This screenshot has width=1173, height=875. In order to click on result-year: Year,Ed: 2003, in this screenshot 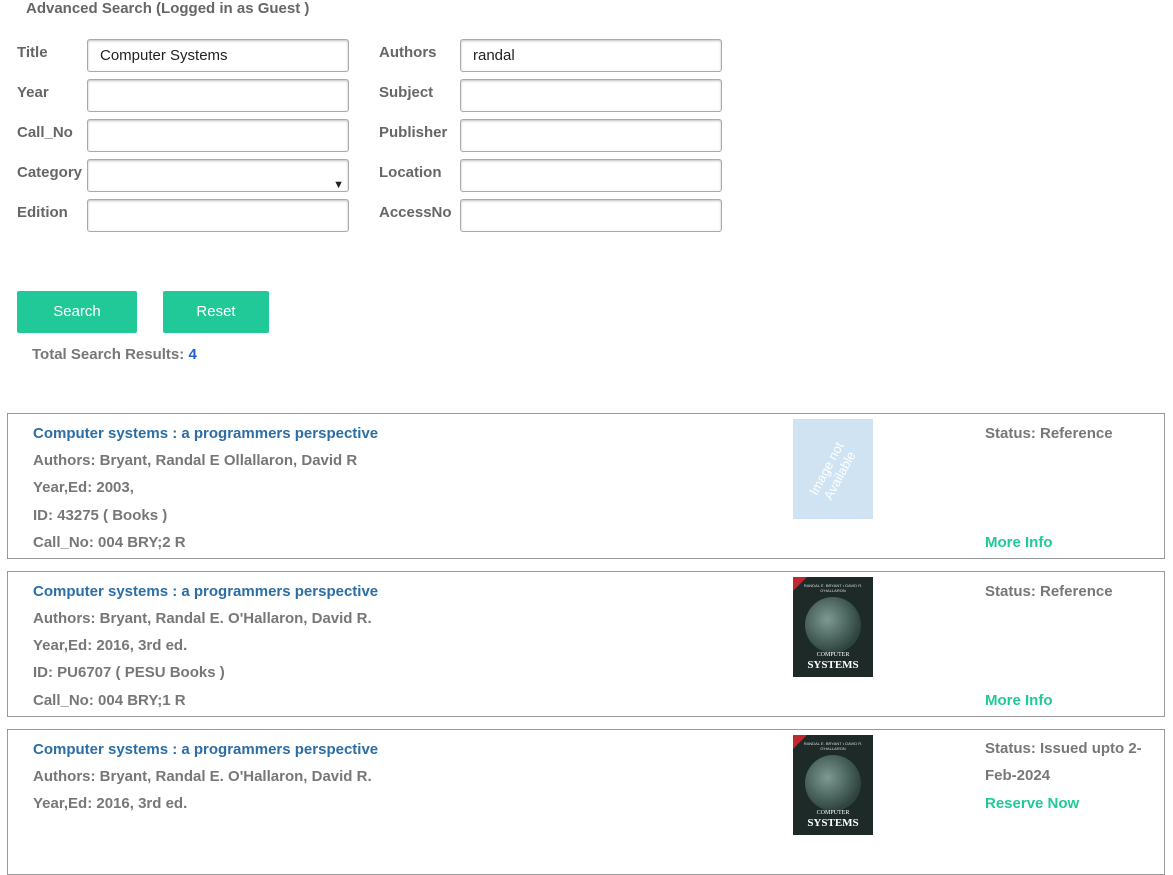, I will do `click(83, 487)`.